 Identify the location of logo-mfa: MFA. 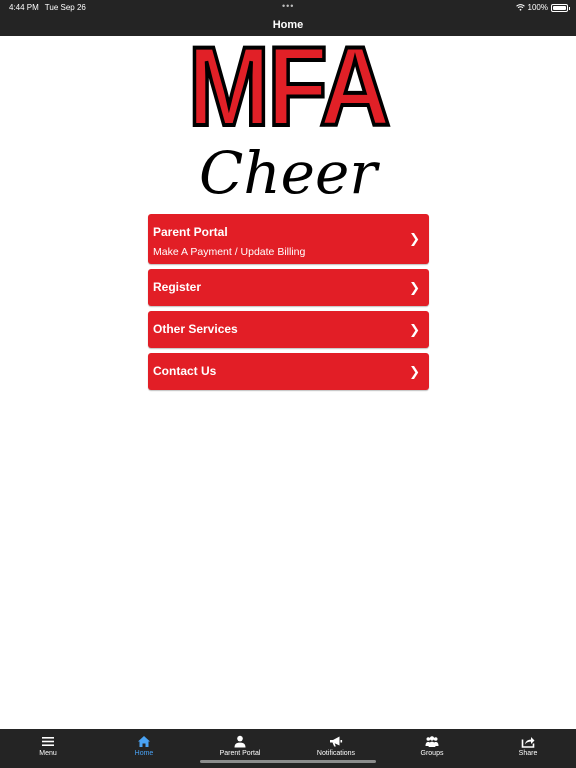
(289, 86).